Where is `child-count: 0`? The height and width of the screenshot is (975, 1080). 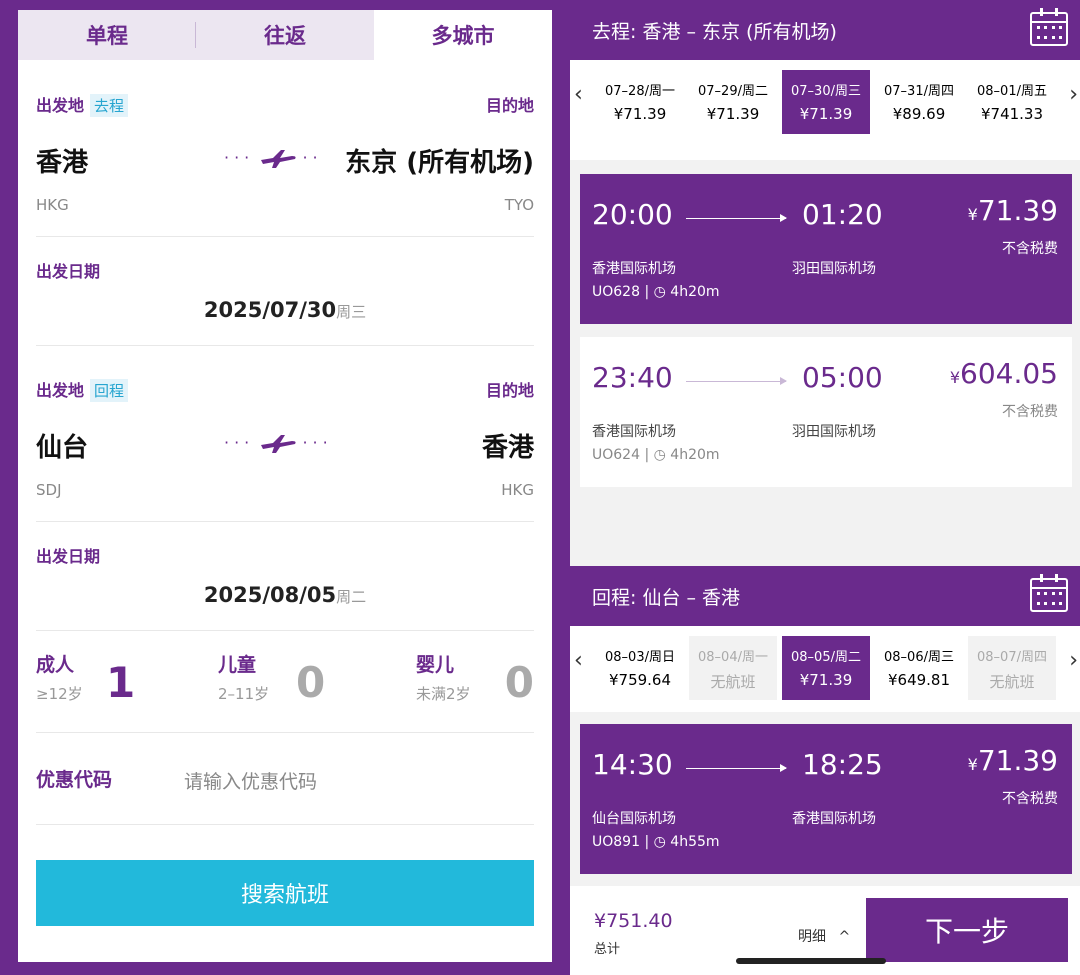
child-count: 0 is located at coordinates (311, 682).